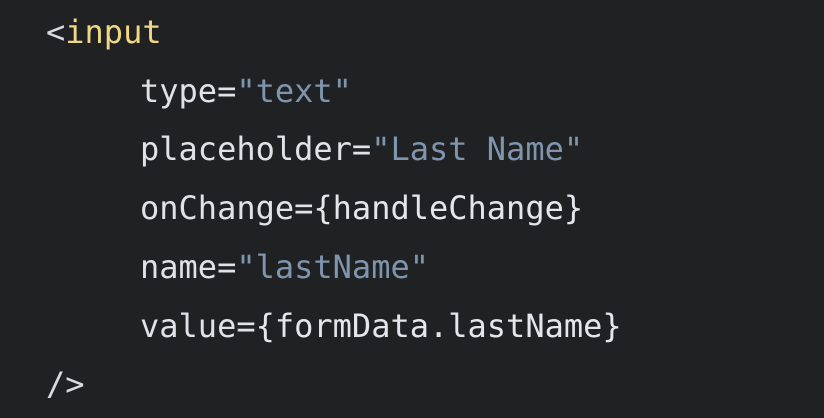  I want to click on code-line-type: type="text", so click(246, 91).